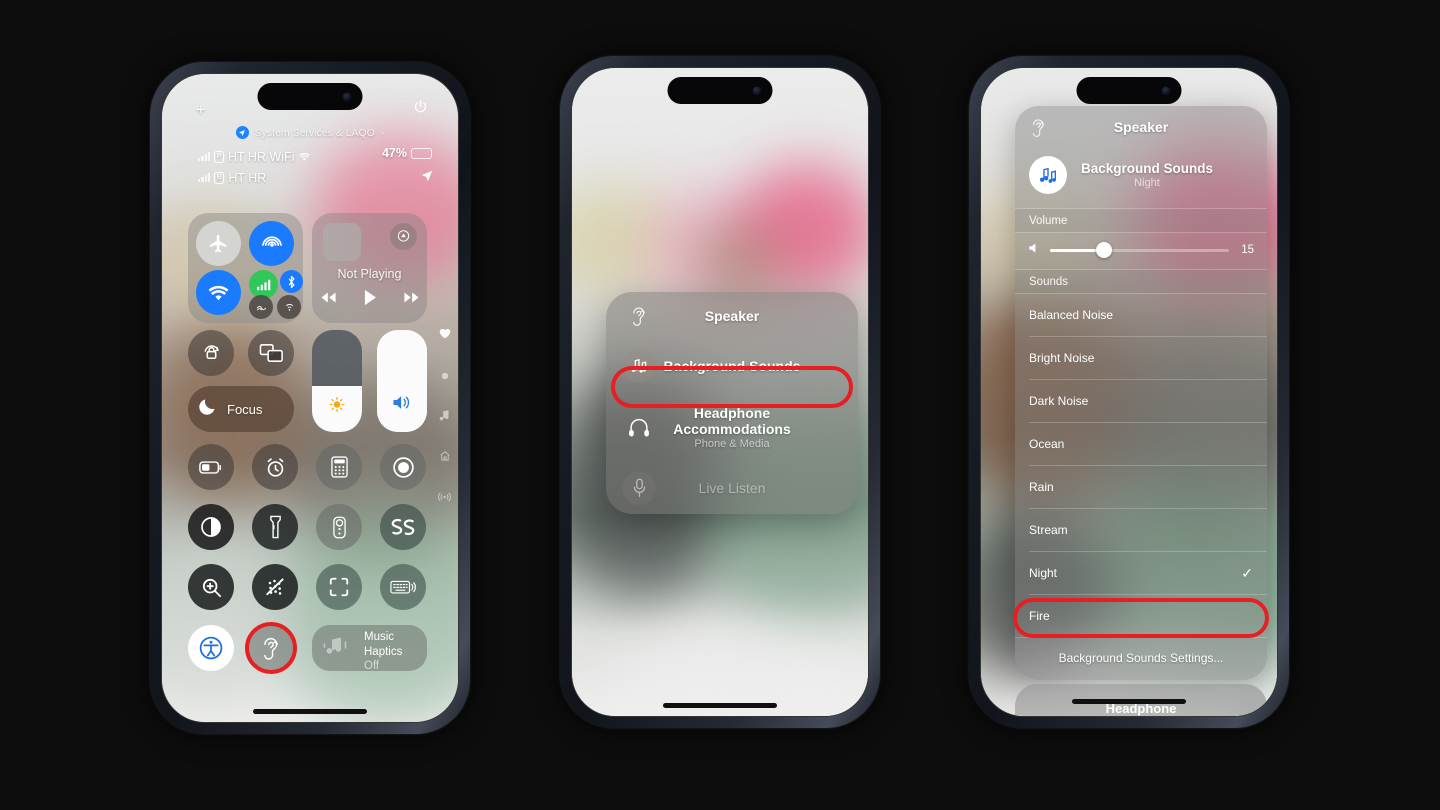 This screenshot has width=1440, height=810. I want to click on chevron-right-icon: ›, so click(382, 132).